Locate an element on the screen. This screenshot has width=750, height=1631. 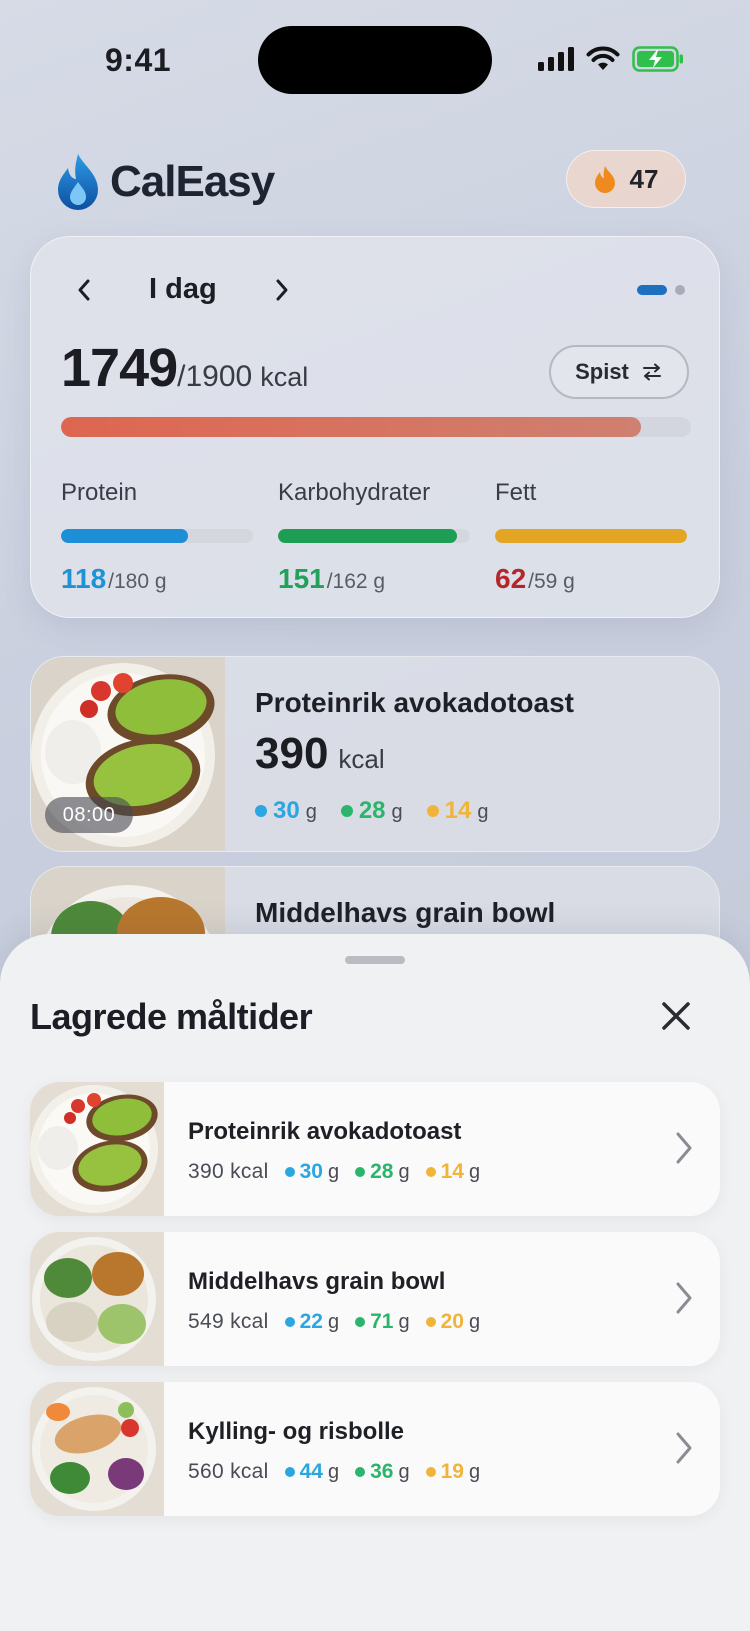
saved-protein: 44 g is located at coordinates (311, 1472).